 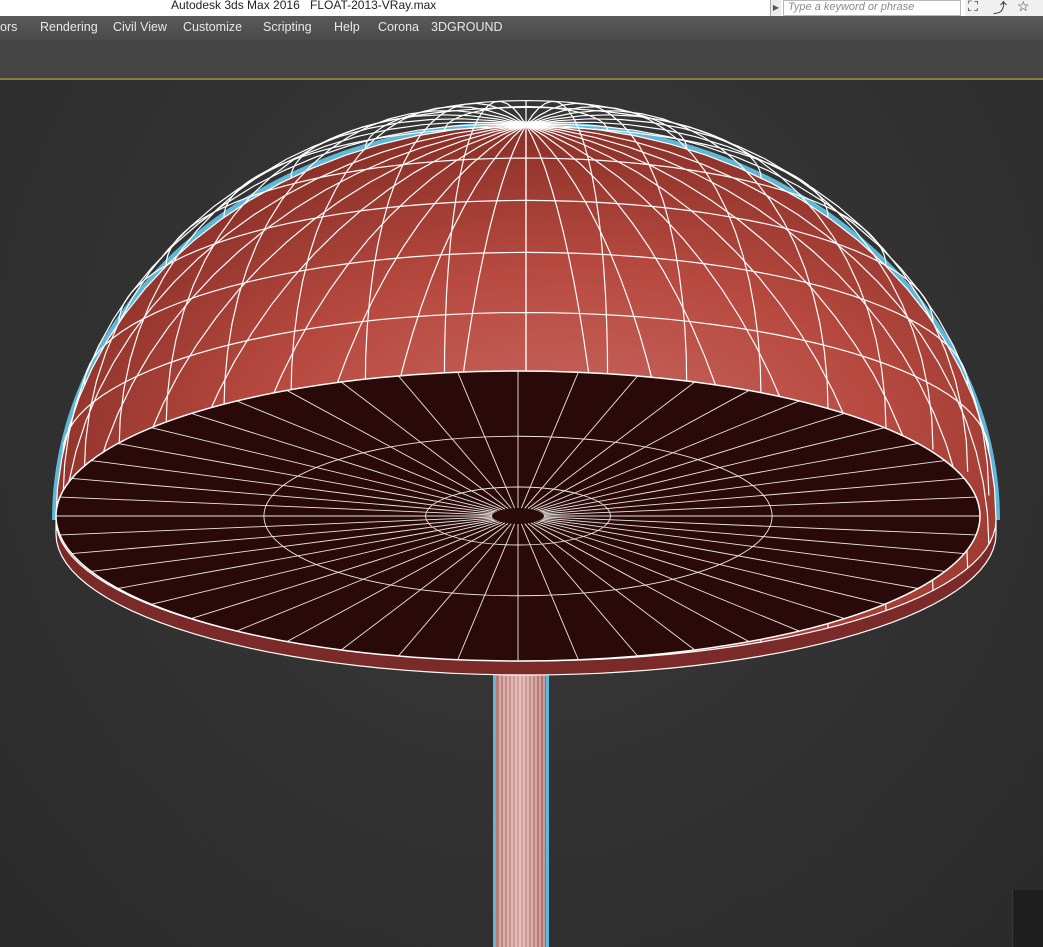 What do you see at coordinates (1004, 8) in the screenshot?
I see `title-icon-group: ⛶ ⤴ ☆` at bounding box center [1004, 8].